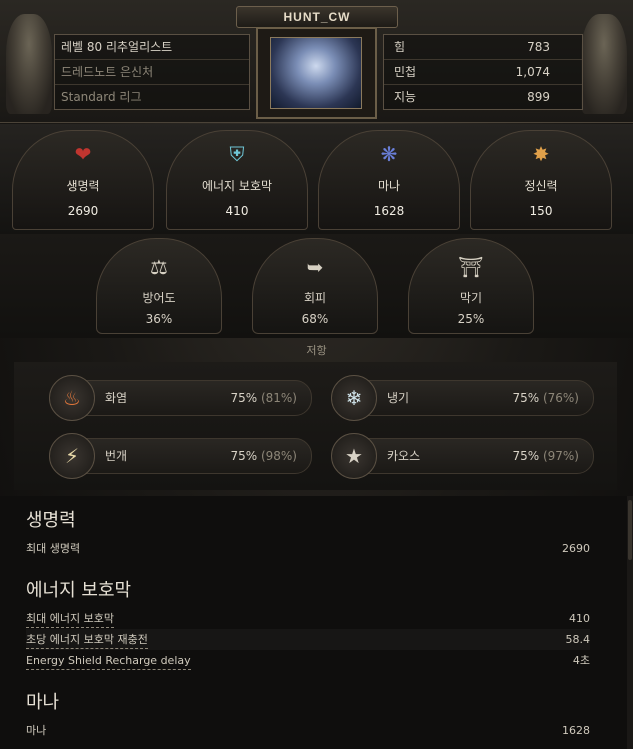 The width and height of the screenshot is (633, 749). I want to click on character-portrait, so click(316, 73).